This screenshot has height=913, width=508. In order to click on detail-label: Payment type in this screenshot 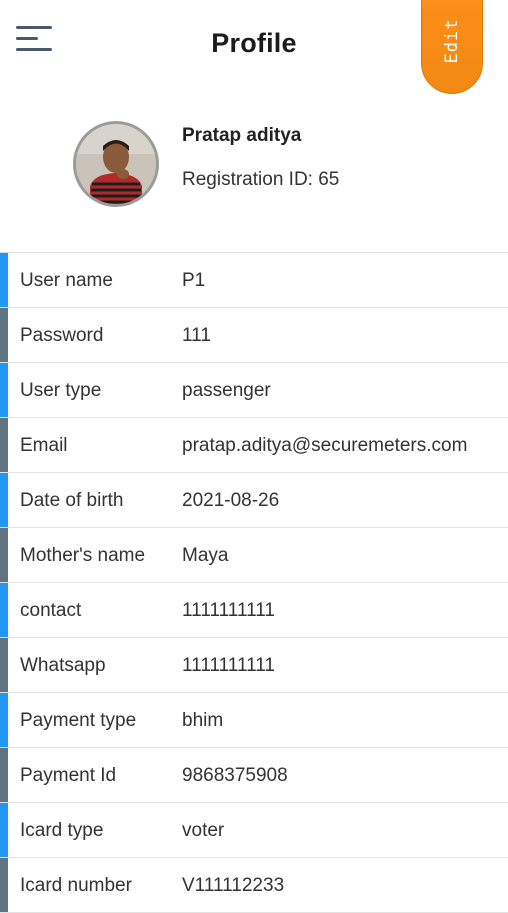, I will do `click(78, 720)`.